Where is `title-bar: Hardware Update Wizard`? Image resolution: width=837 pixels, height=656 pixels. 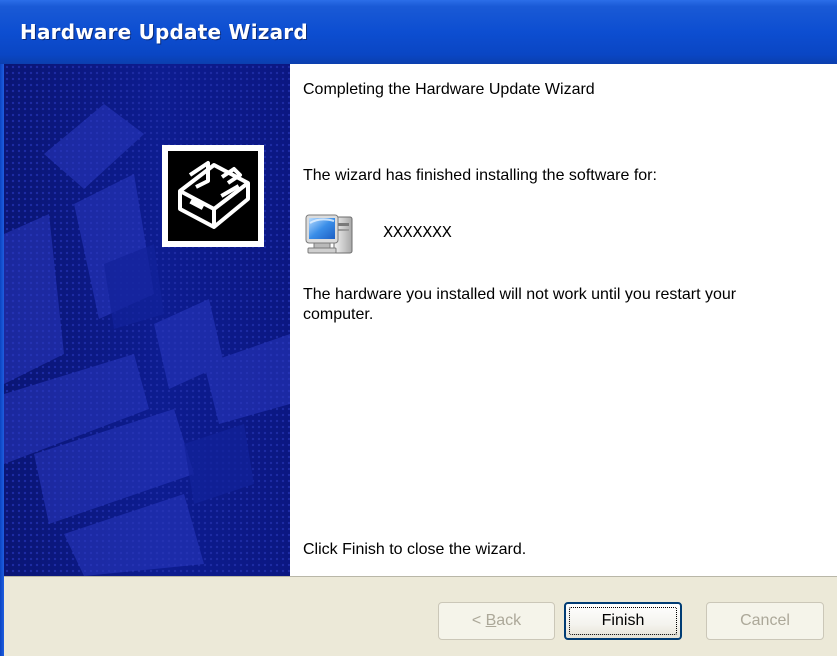
title-bar: Hardware Update Wizard is located at coordinates (418, 32).